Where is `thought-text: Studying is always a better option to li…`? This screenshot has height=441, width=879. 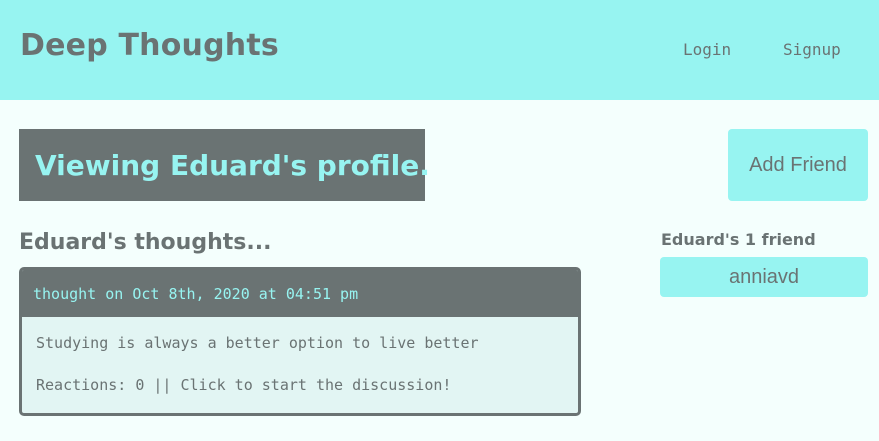 thought-text: Studying is always a better option to li… is located at coordinates (257, 343).